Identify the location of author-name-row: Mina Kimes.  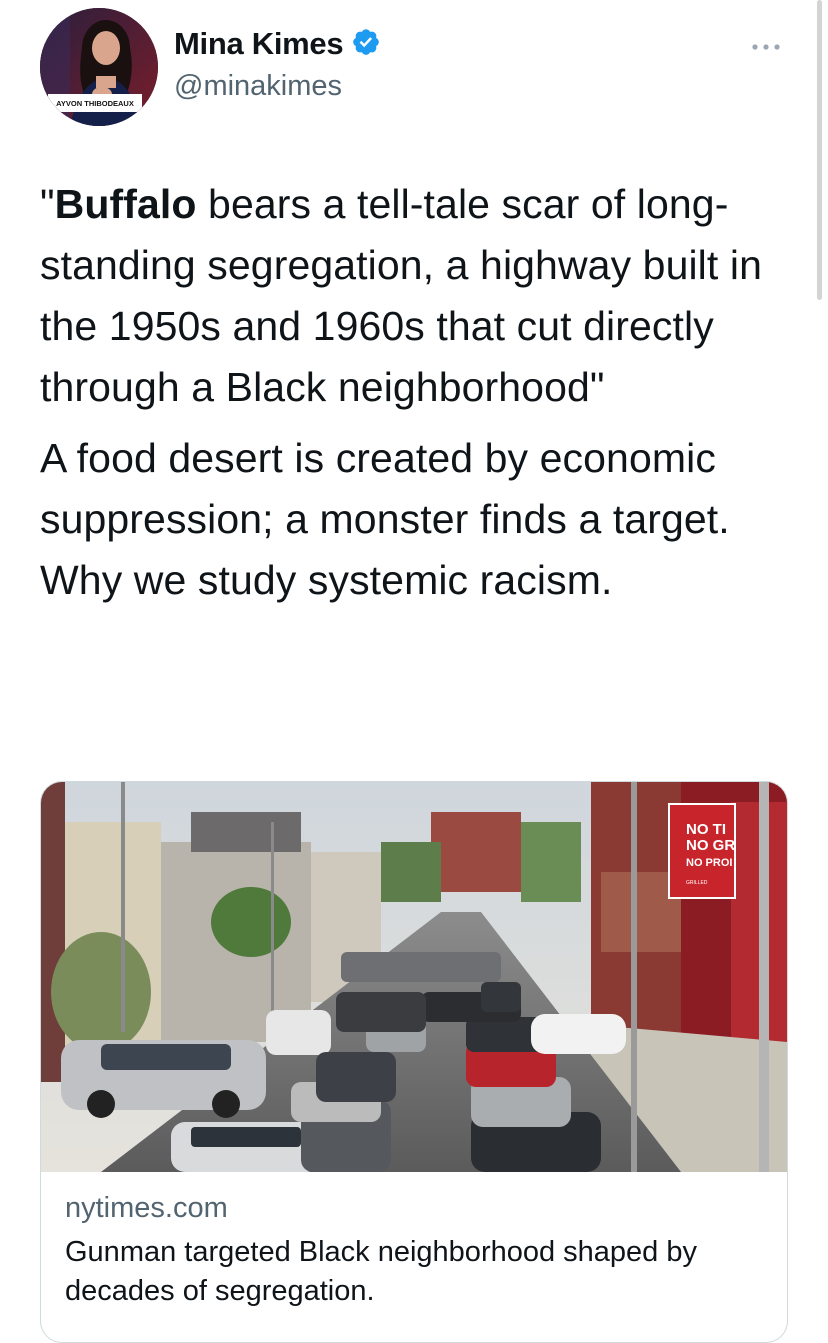
(277, 44).